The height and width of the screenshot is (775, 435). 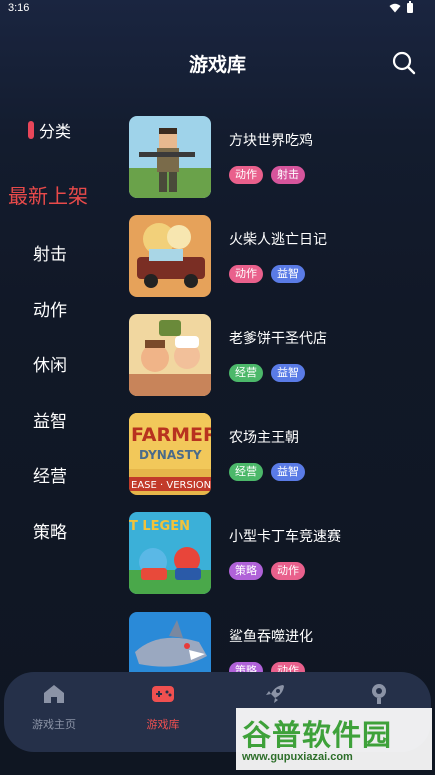 What do you see at coordinates (278, 339) in the screenshot?
I see `game-name: 老爹饼干圣代店` at bounding box center [278, 339].